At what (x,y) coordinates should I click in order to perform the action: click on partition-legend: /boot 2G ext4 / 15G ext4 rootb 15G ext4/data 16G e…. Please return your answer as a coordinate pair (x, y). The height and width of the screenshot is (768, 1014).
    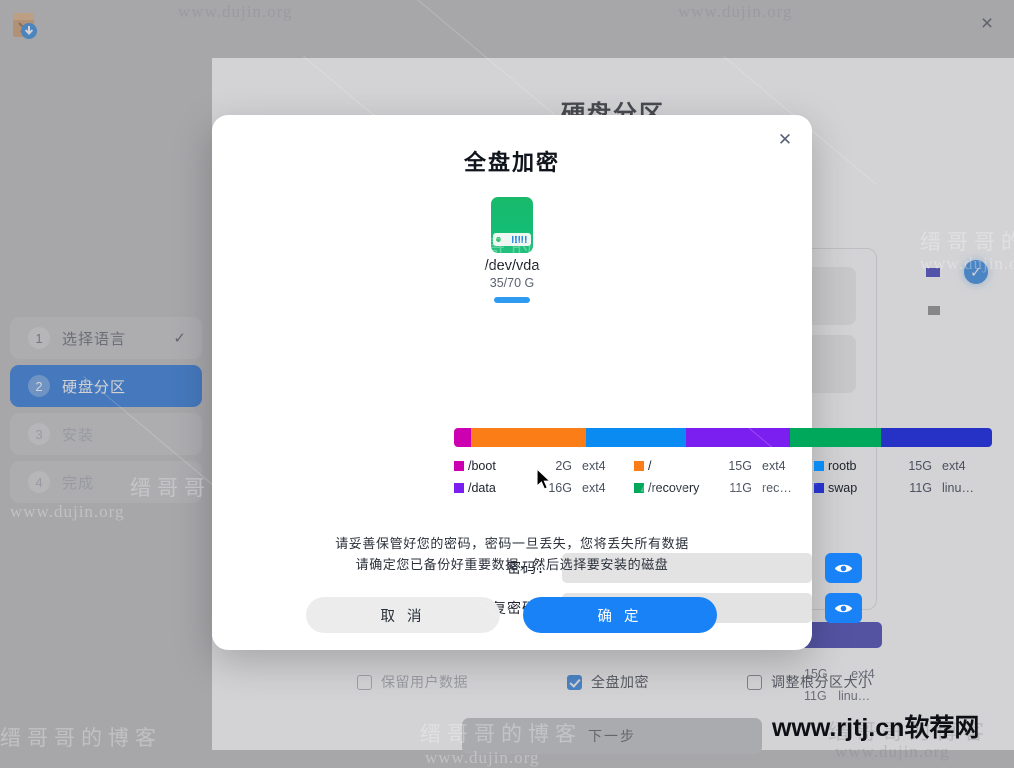
    Looking at the image, I should click on (724, 477).